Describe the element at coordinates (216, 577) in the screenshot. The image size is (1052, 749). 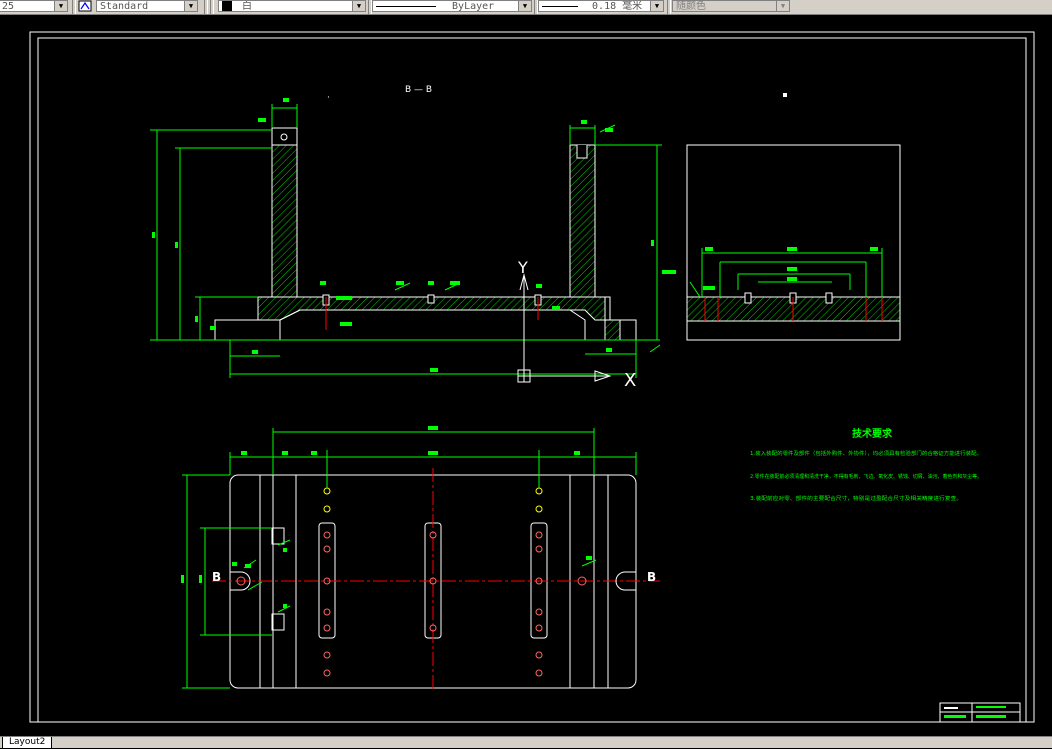
I see `section-mark-left: B` at that location.